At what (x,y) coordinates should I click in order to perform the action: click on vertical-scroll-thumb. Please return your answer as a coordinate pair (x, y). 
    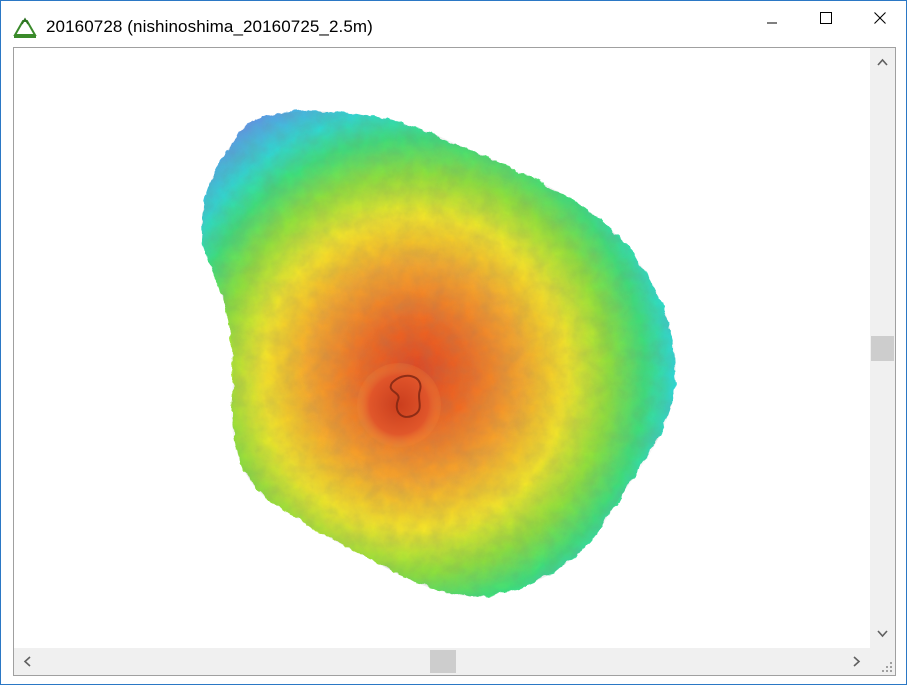
    Looking at the image, I should click on (882, 348).